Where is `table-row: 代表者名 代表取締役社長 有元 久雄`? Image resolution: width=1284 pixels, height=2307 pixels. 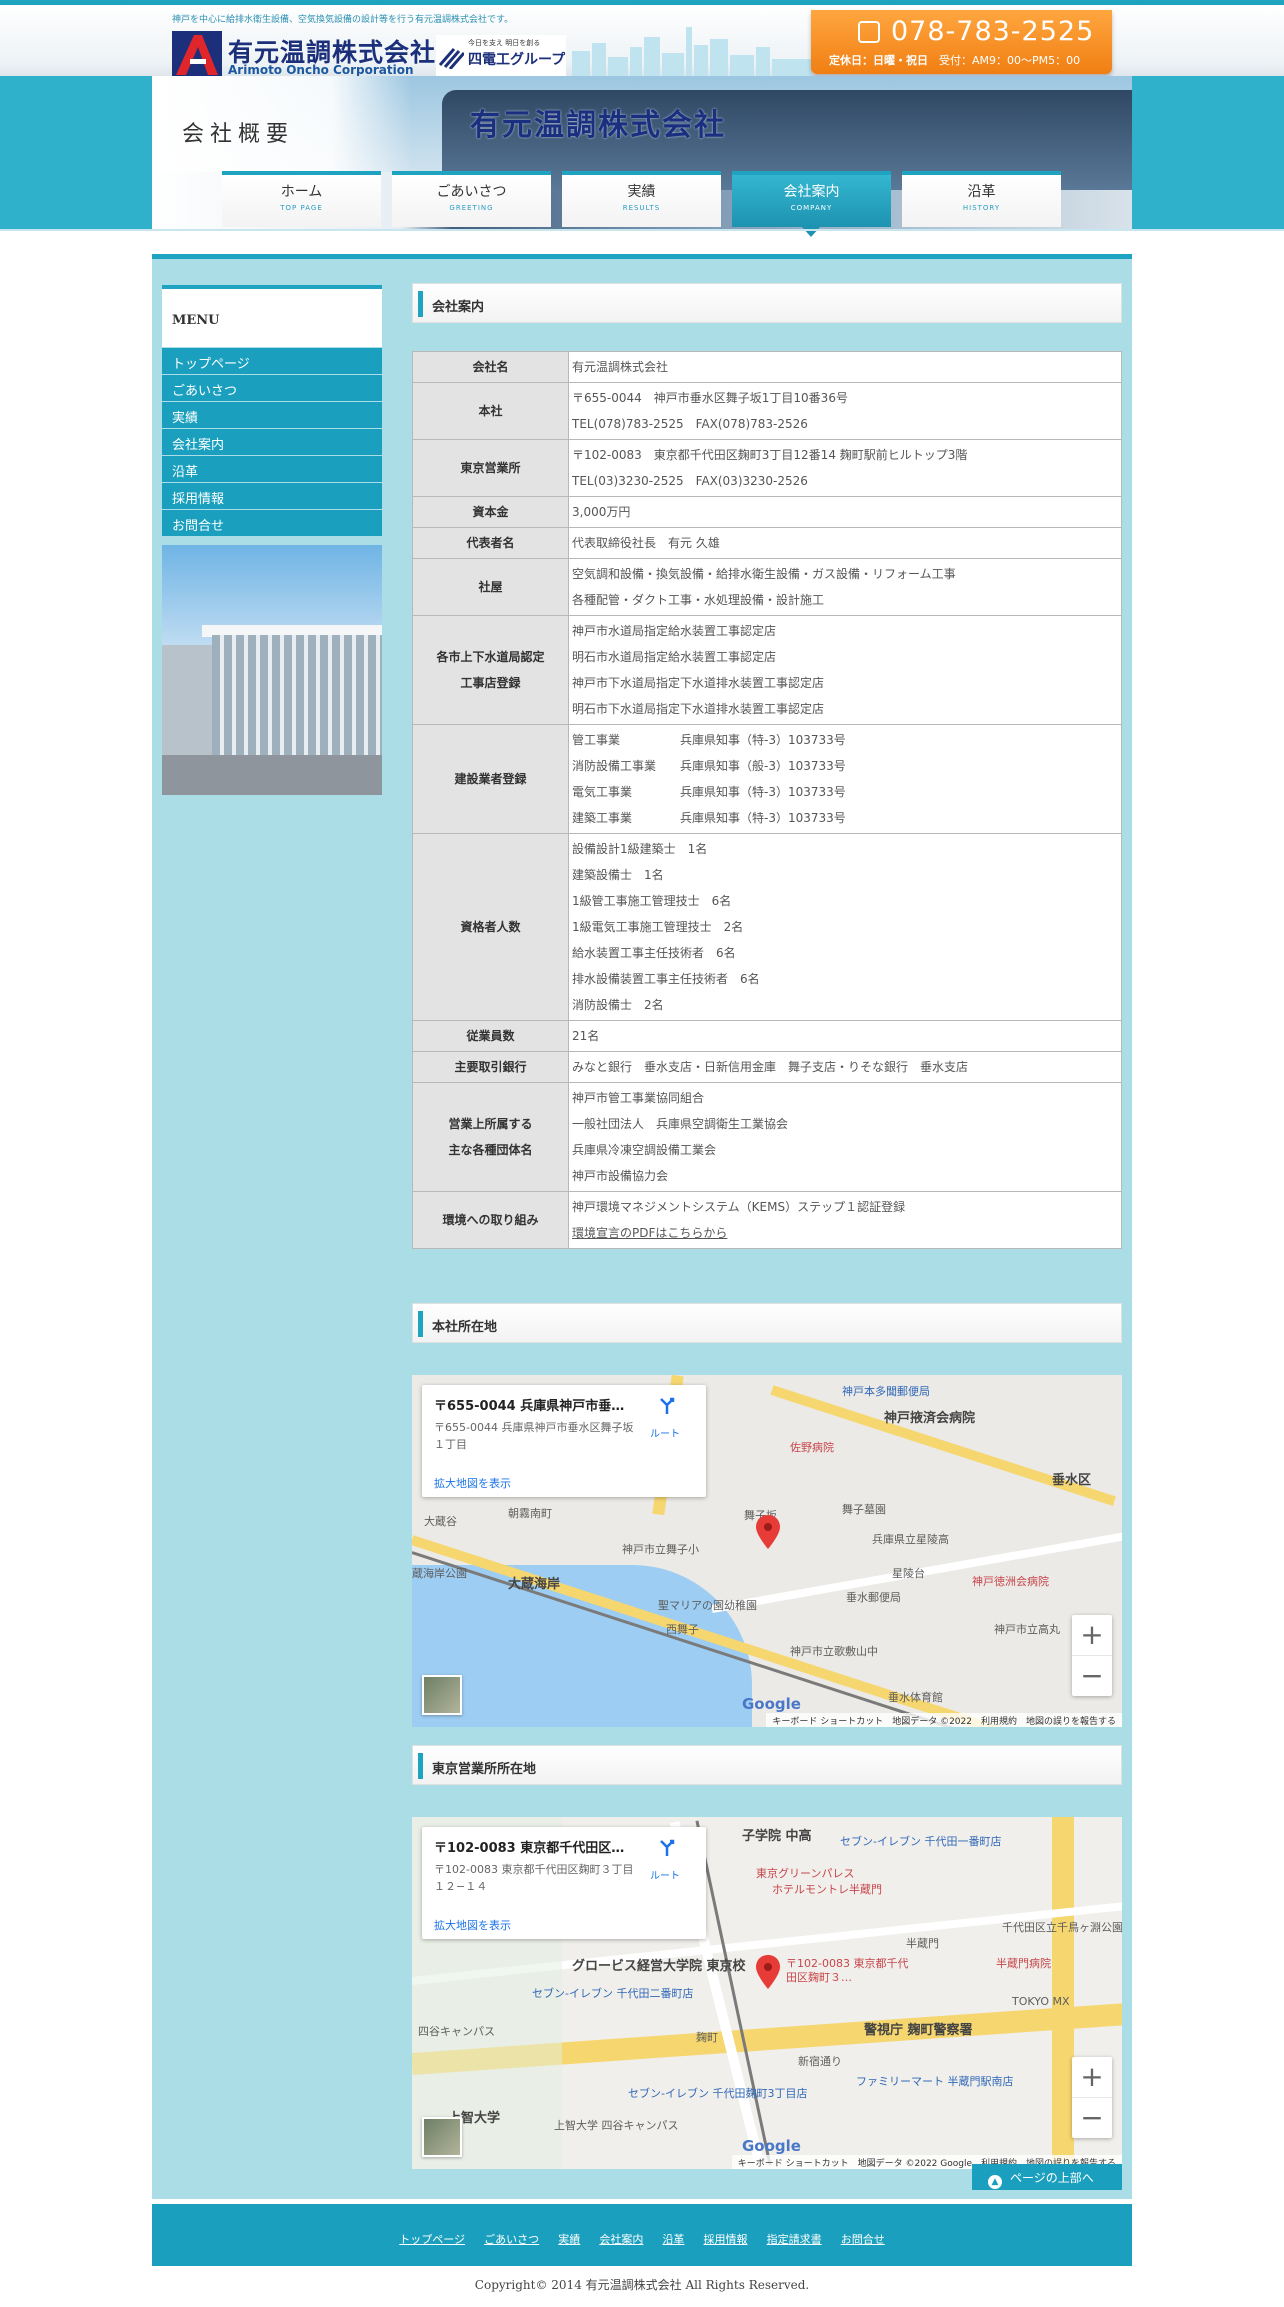
table-row: 代表者名 代表取締役社長 有元 久雄 is located at coordinates (767, 543).